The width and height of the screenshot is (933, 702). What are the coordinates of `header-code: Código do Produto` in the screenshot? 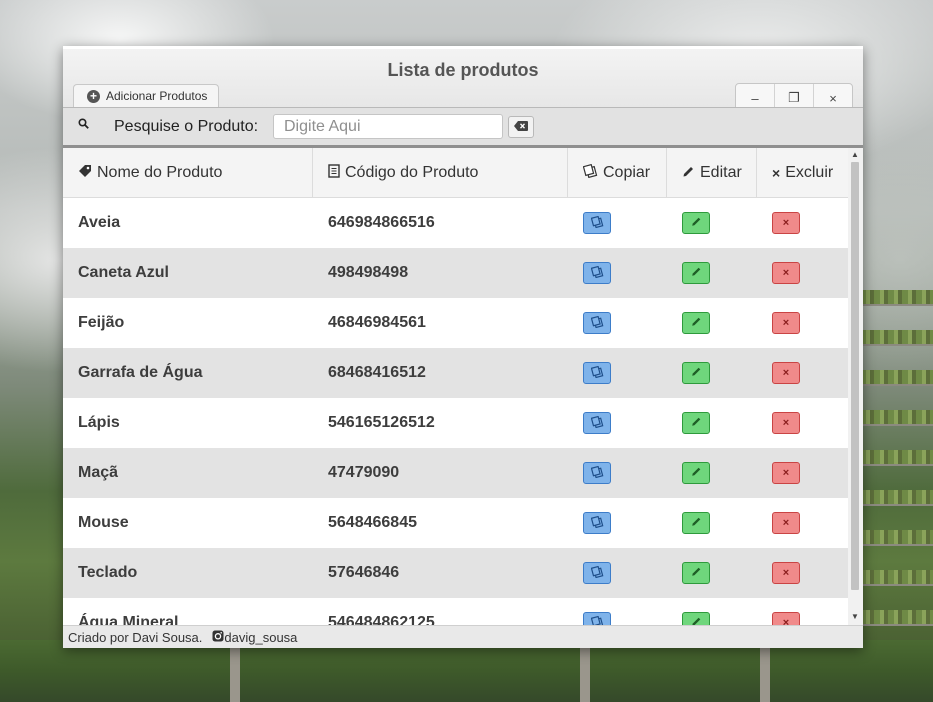 It's located at (440, 172).